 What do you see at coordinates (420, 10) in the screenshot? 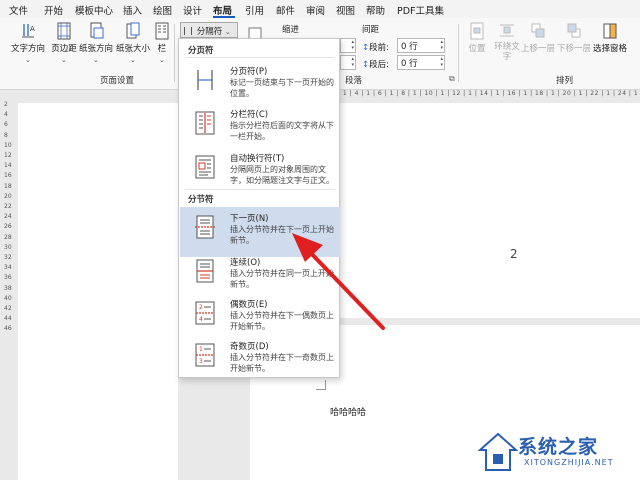
I see `menu-pdf-tools: PDF工具集` at bounding box center [420, 10].